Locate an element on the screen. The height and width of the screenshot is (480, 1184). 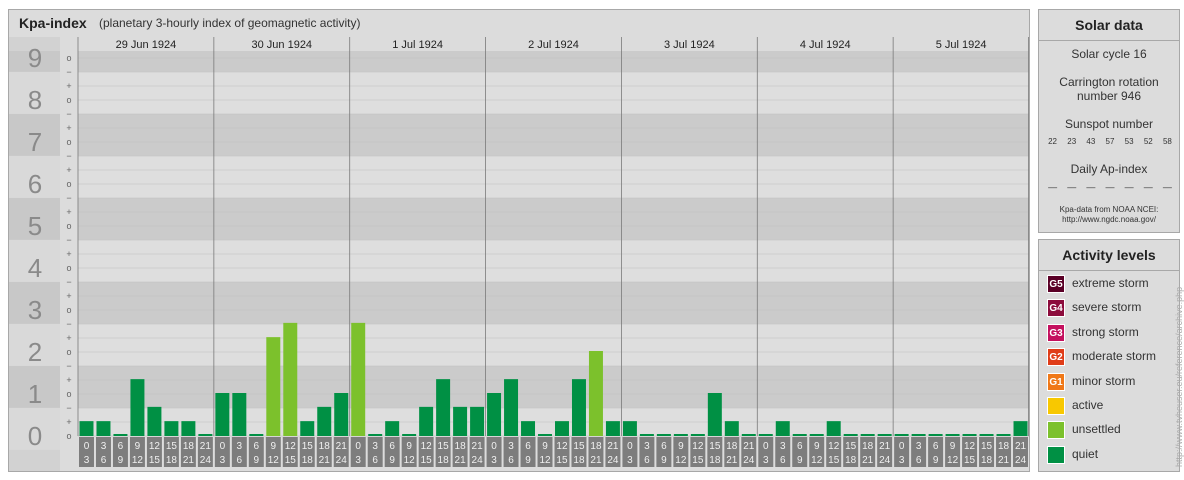
legend-label: unsettled is located at coordinates (1096, 429).